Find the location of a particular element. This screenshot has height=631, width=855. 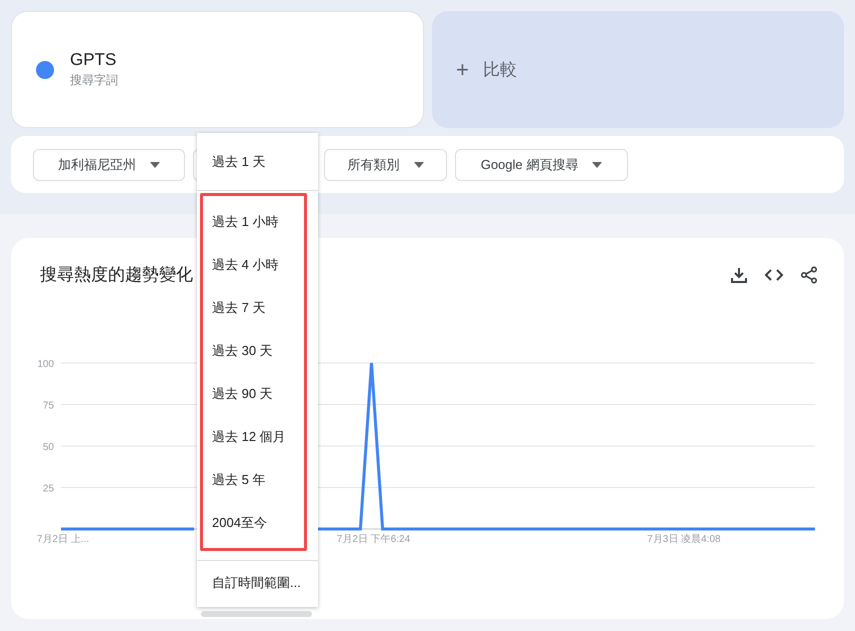

menu-option: 過去 30 天 is located at coordinates (252, 350).